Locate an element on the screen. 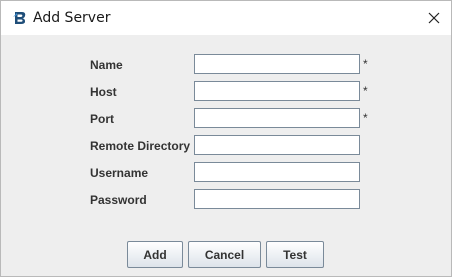 The height and width of the screenshot is (277, 452). username-label: Username is located at coordinates (119, 173).